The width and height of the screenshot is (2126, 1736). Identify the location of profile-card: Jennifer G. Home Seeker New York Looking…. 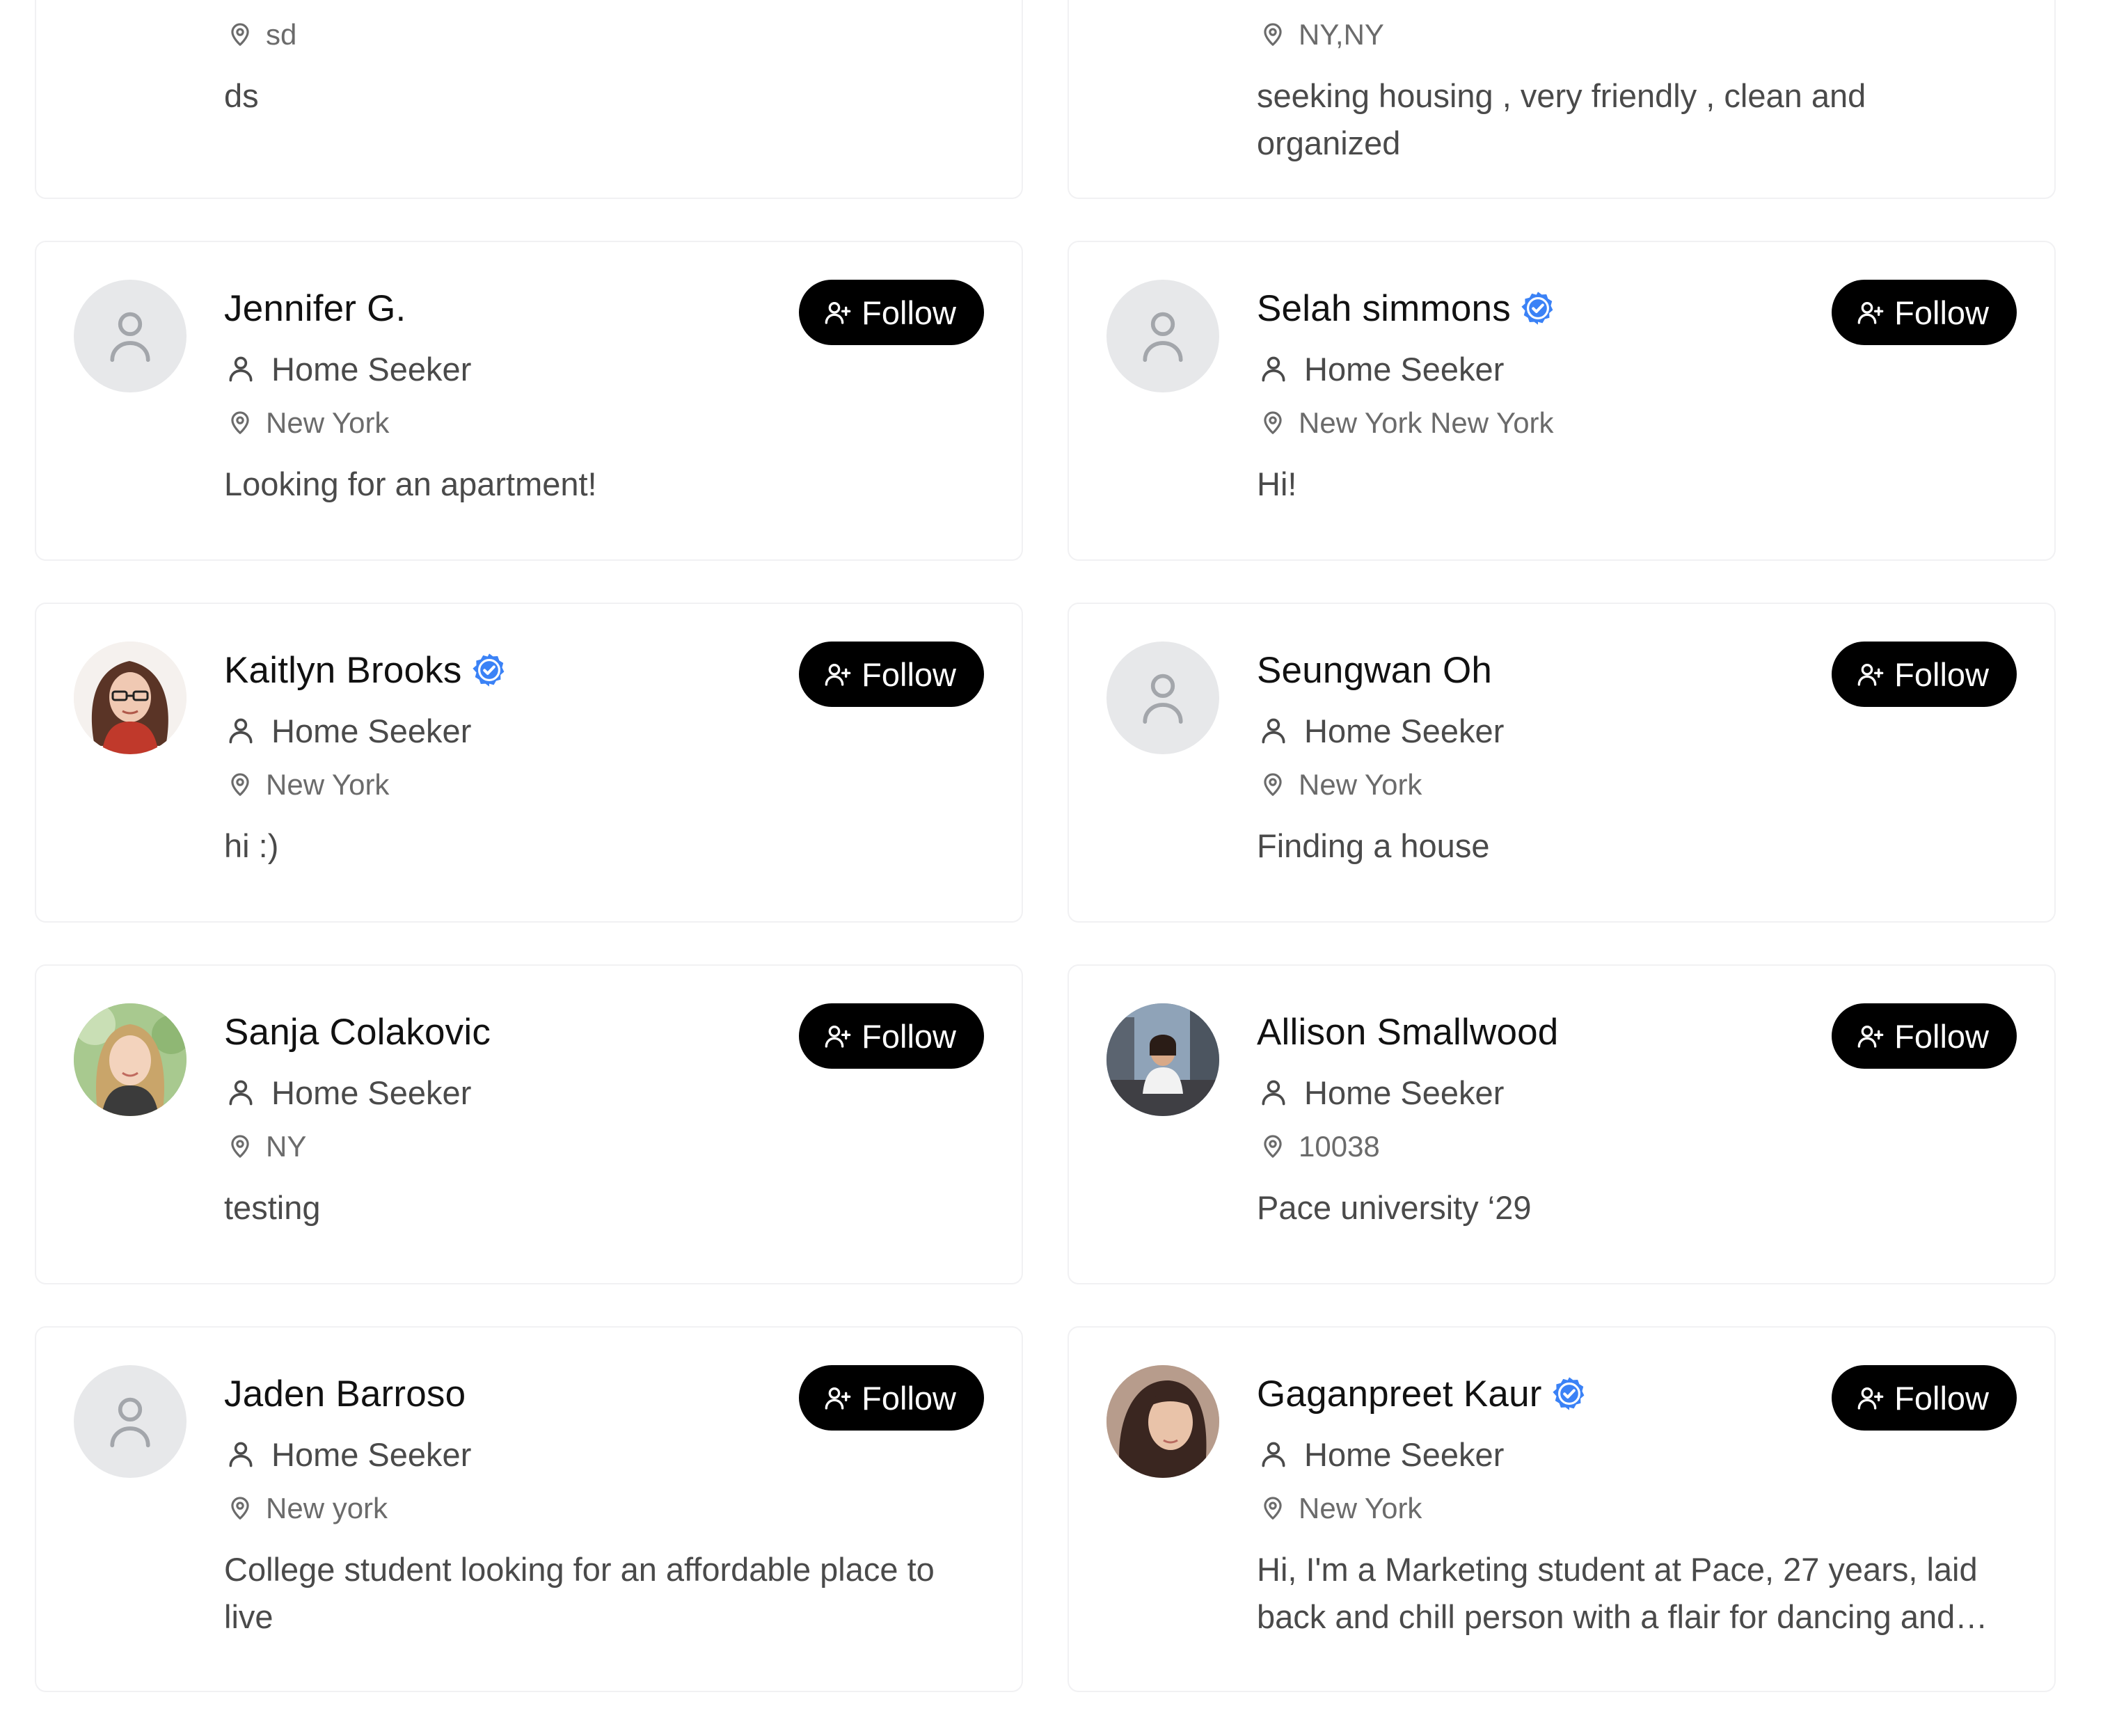
(529, 401).